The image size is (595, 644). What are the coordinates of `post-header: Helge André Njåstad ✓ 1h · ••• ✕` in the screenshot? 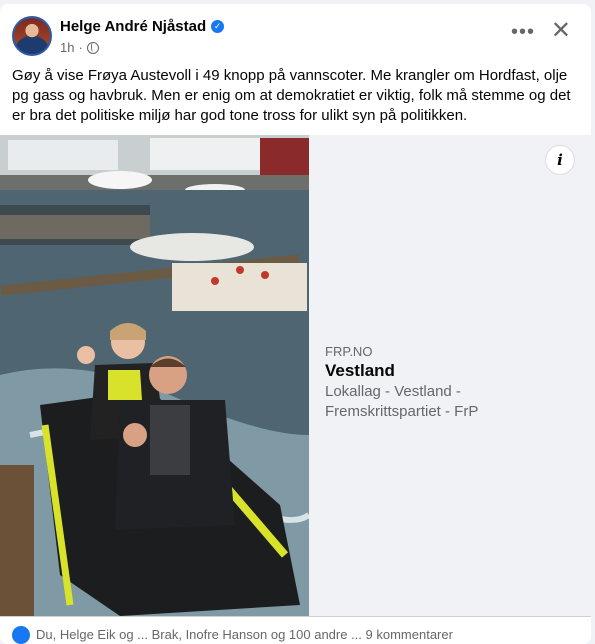 It's located at (295, 38).